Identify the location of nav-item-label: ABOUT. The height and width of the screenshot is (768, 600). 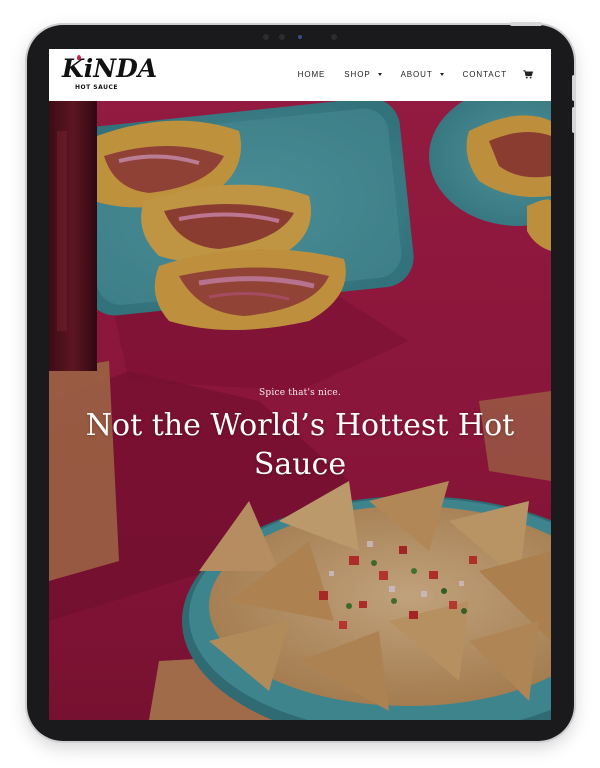
(416, 74).